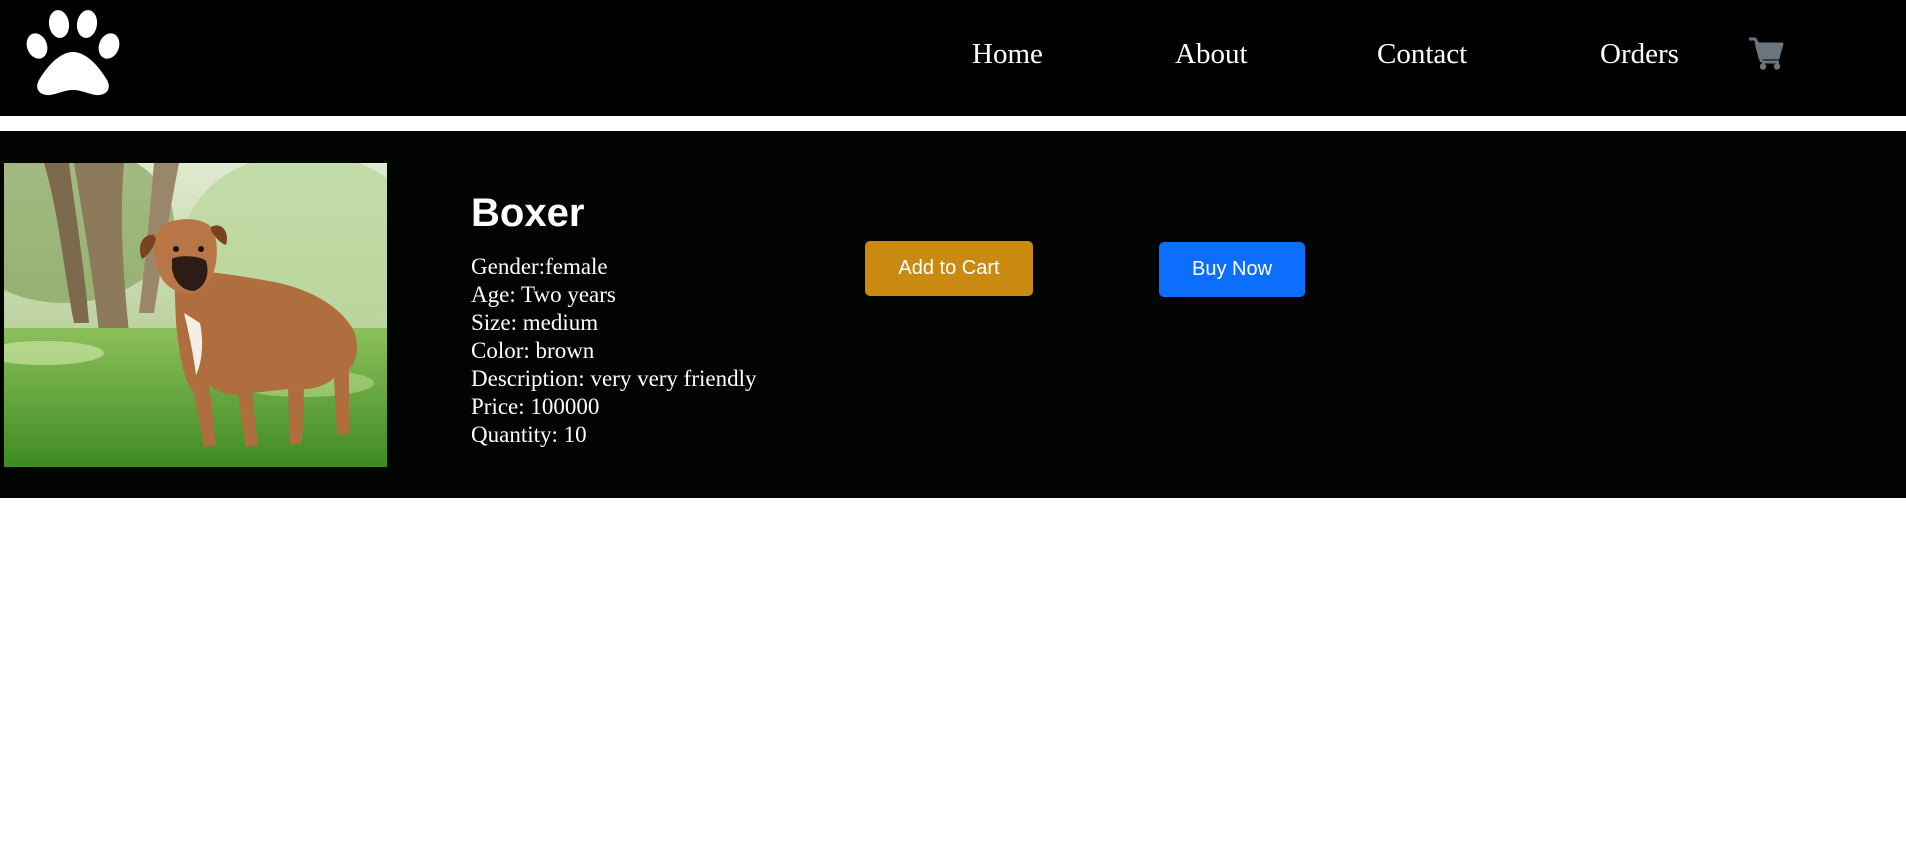 Image resolution: width=1906 pixels, height=861 pixels. Describe the element at coordinates (1007, 54) in the screenshot. I see `nav-home-link: Home` at that location.